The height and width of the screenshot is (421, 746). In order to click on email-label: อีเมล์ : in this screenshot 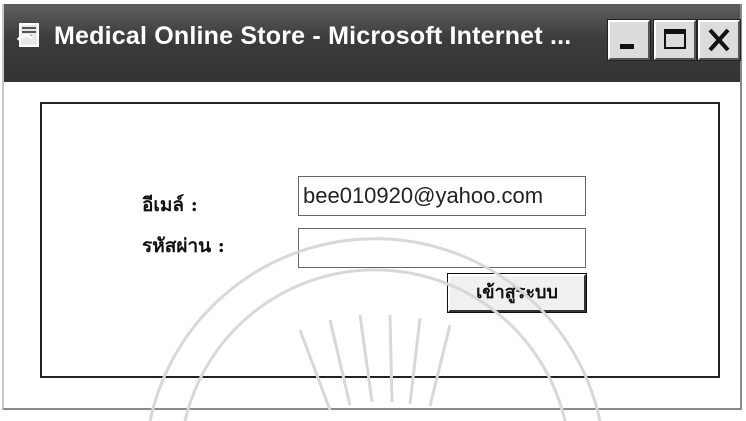, I will do `click(170, 205)`.